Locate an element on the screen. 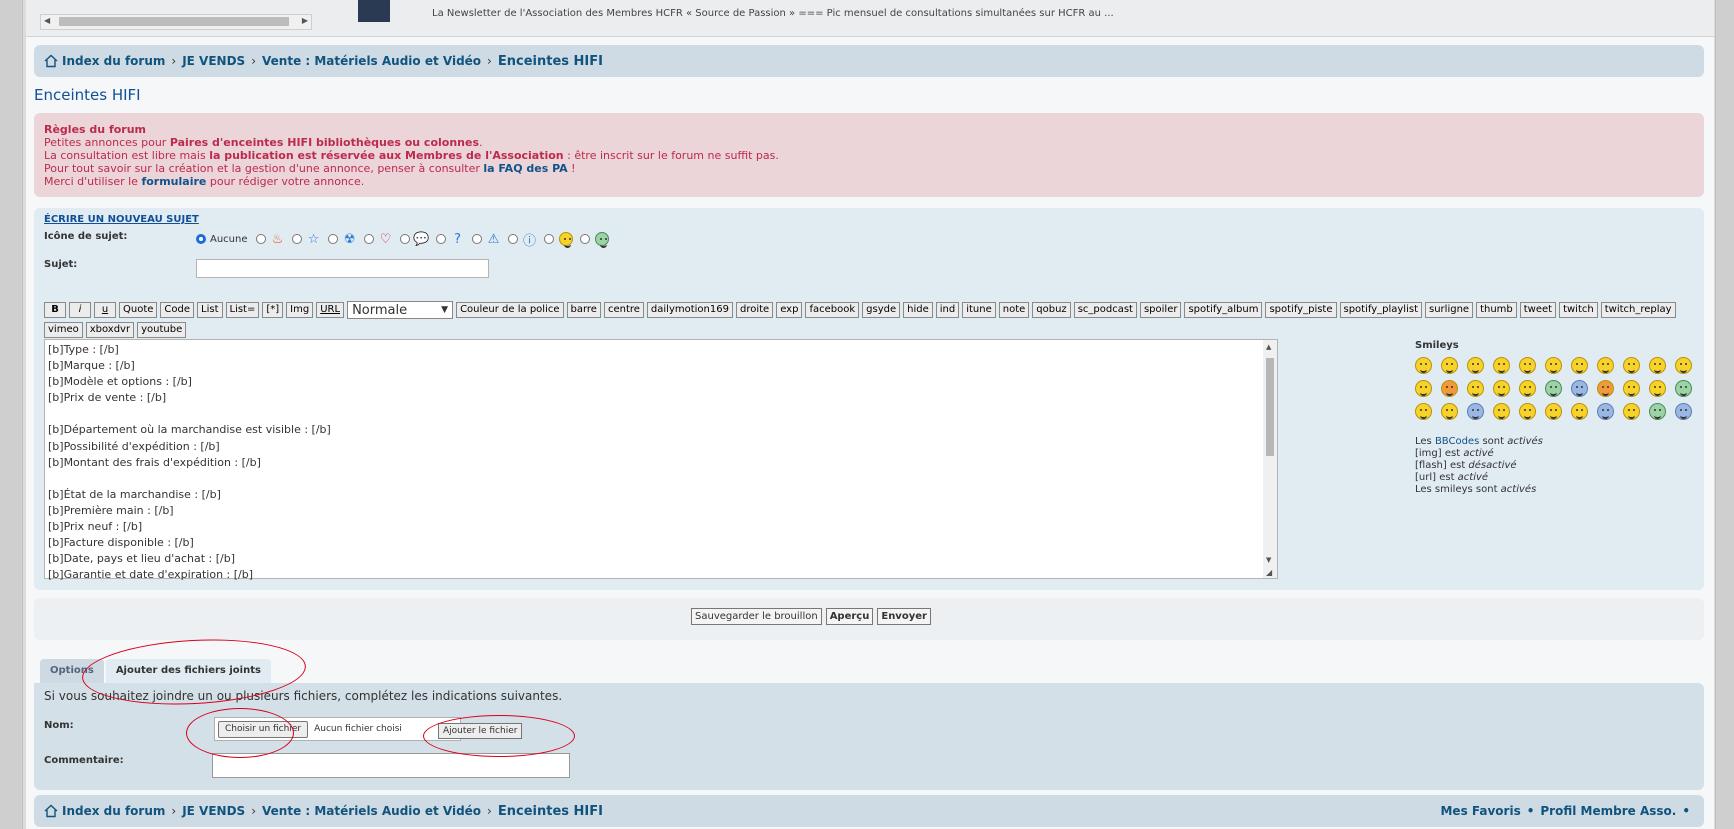 The image size is (1734, 829). bbcode-spotify-playlist-button: spotify_playlist is located at coordinates (1380, 310).